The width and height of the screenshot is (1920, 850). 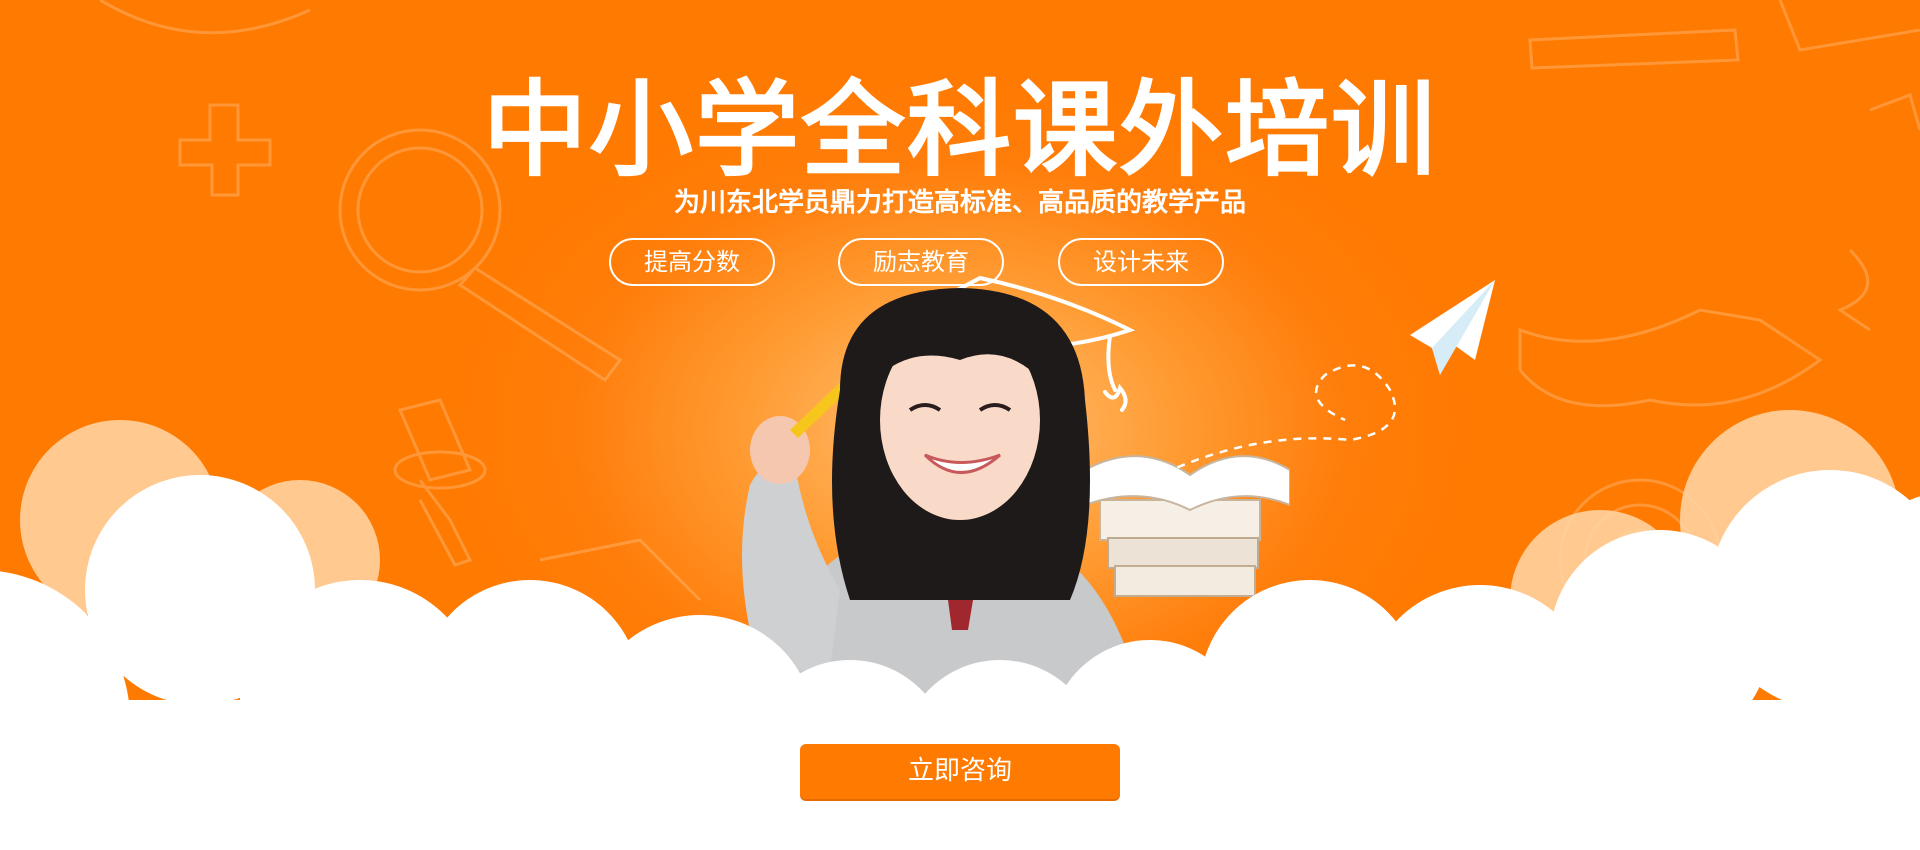 I want to click on page-title: 中小学全科课外培训, so click(x=959, y=130).